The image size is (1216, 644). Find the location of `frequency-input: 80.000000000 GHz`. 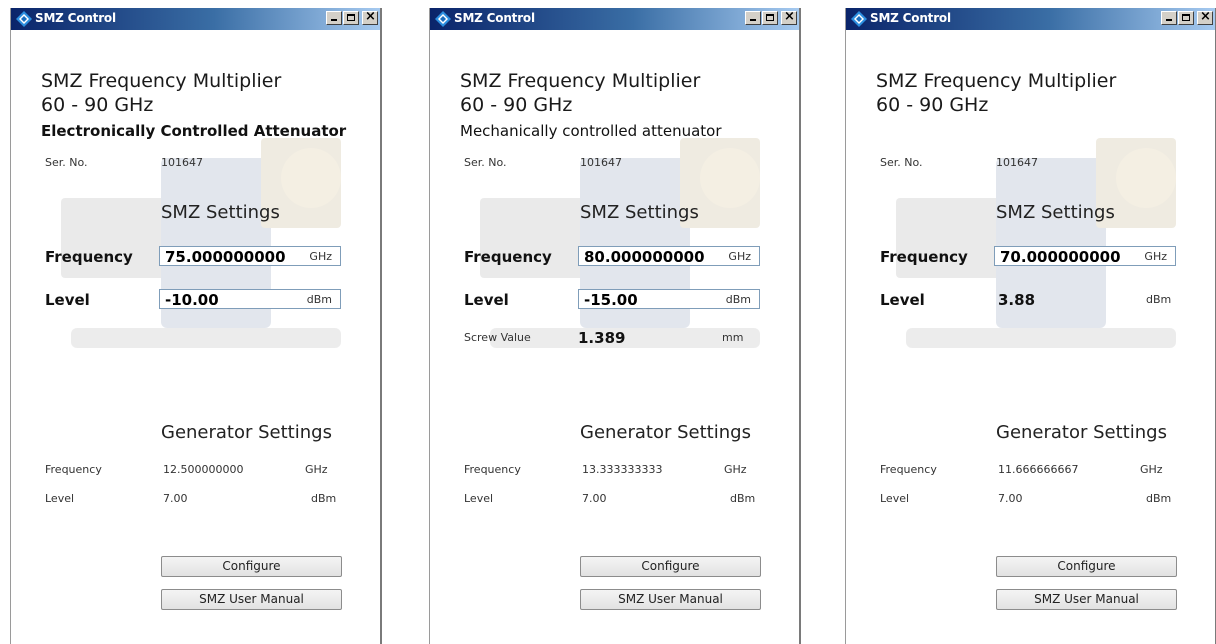

frequency-input: 80.000000000 GHz is located at coordinates (669, 256).